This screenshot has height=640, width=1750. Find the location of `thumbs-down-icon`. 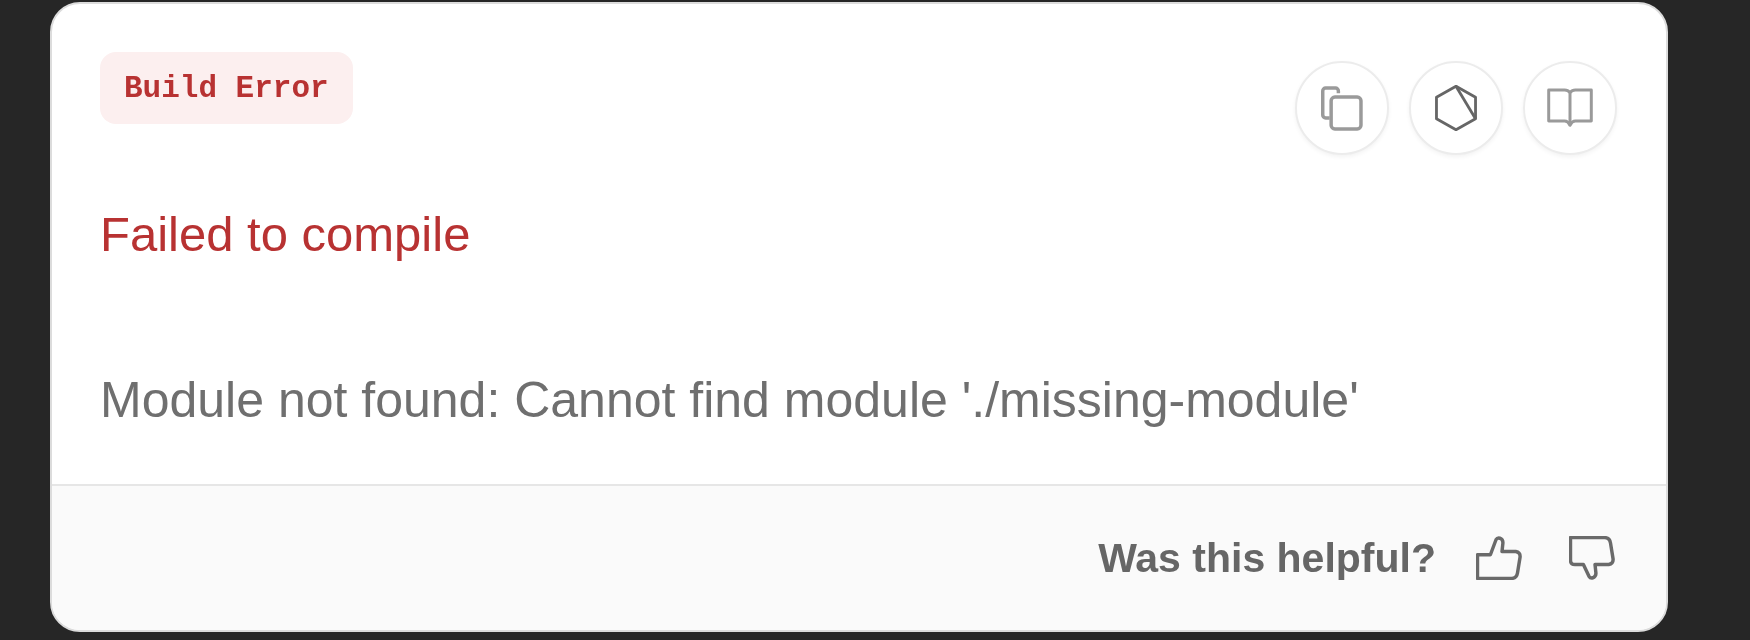

thumbs-down-icon is located at coordinates (1592, 558).